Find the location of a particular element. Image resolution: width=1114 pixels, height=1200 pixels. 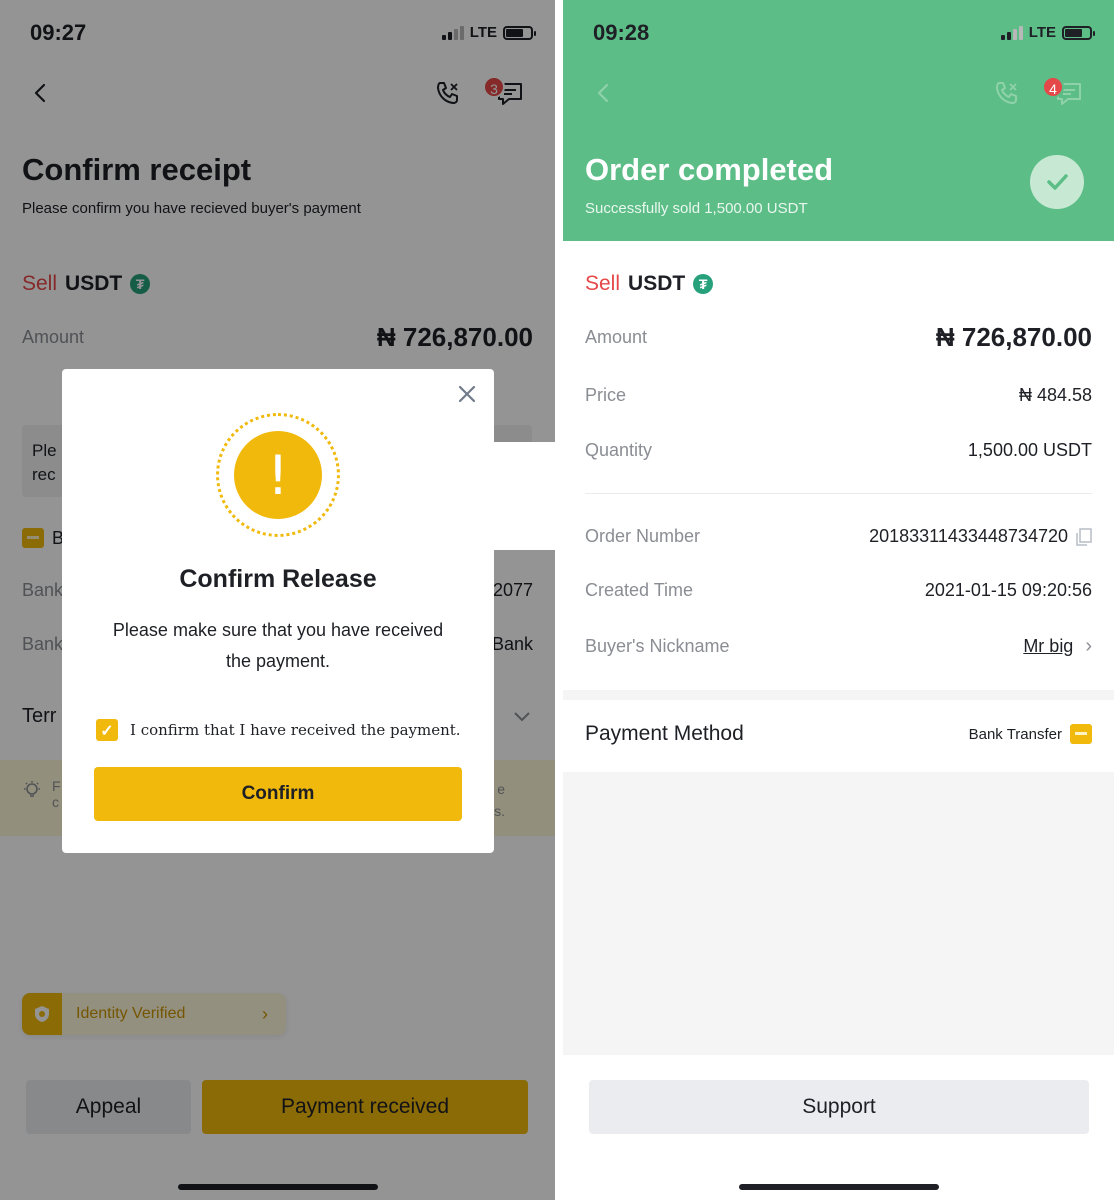

row-label: Created Time is located at coordinates (639, 590).